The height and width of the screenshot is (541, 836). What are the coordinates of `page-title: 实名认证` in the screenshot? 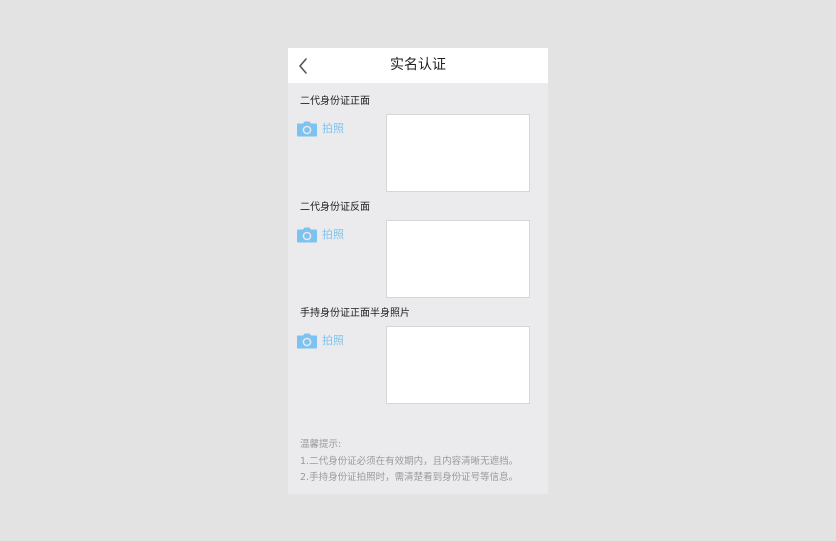 It's located at (418, 65).